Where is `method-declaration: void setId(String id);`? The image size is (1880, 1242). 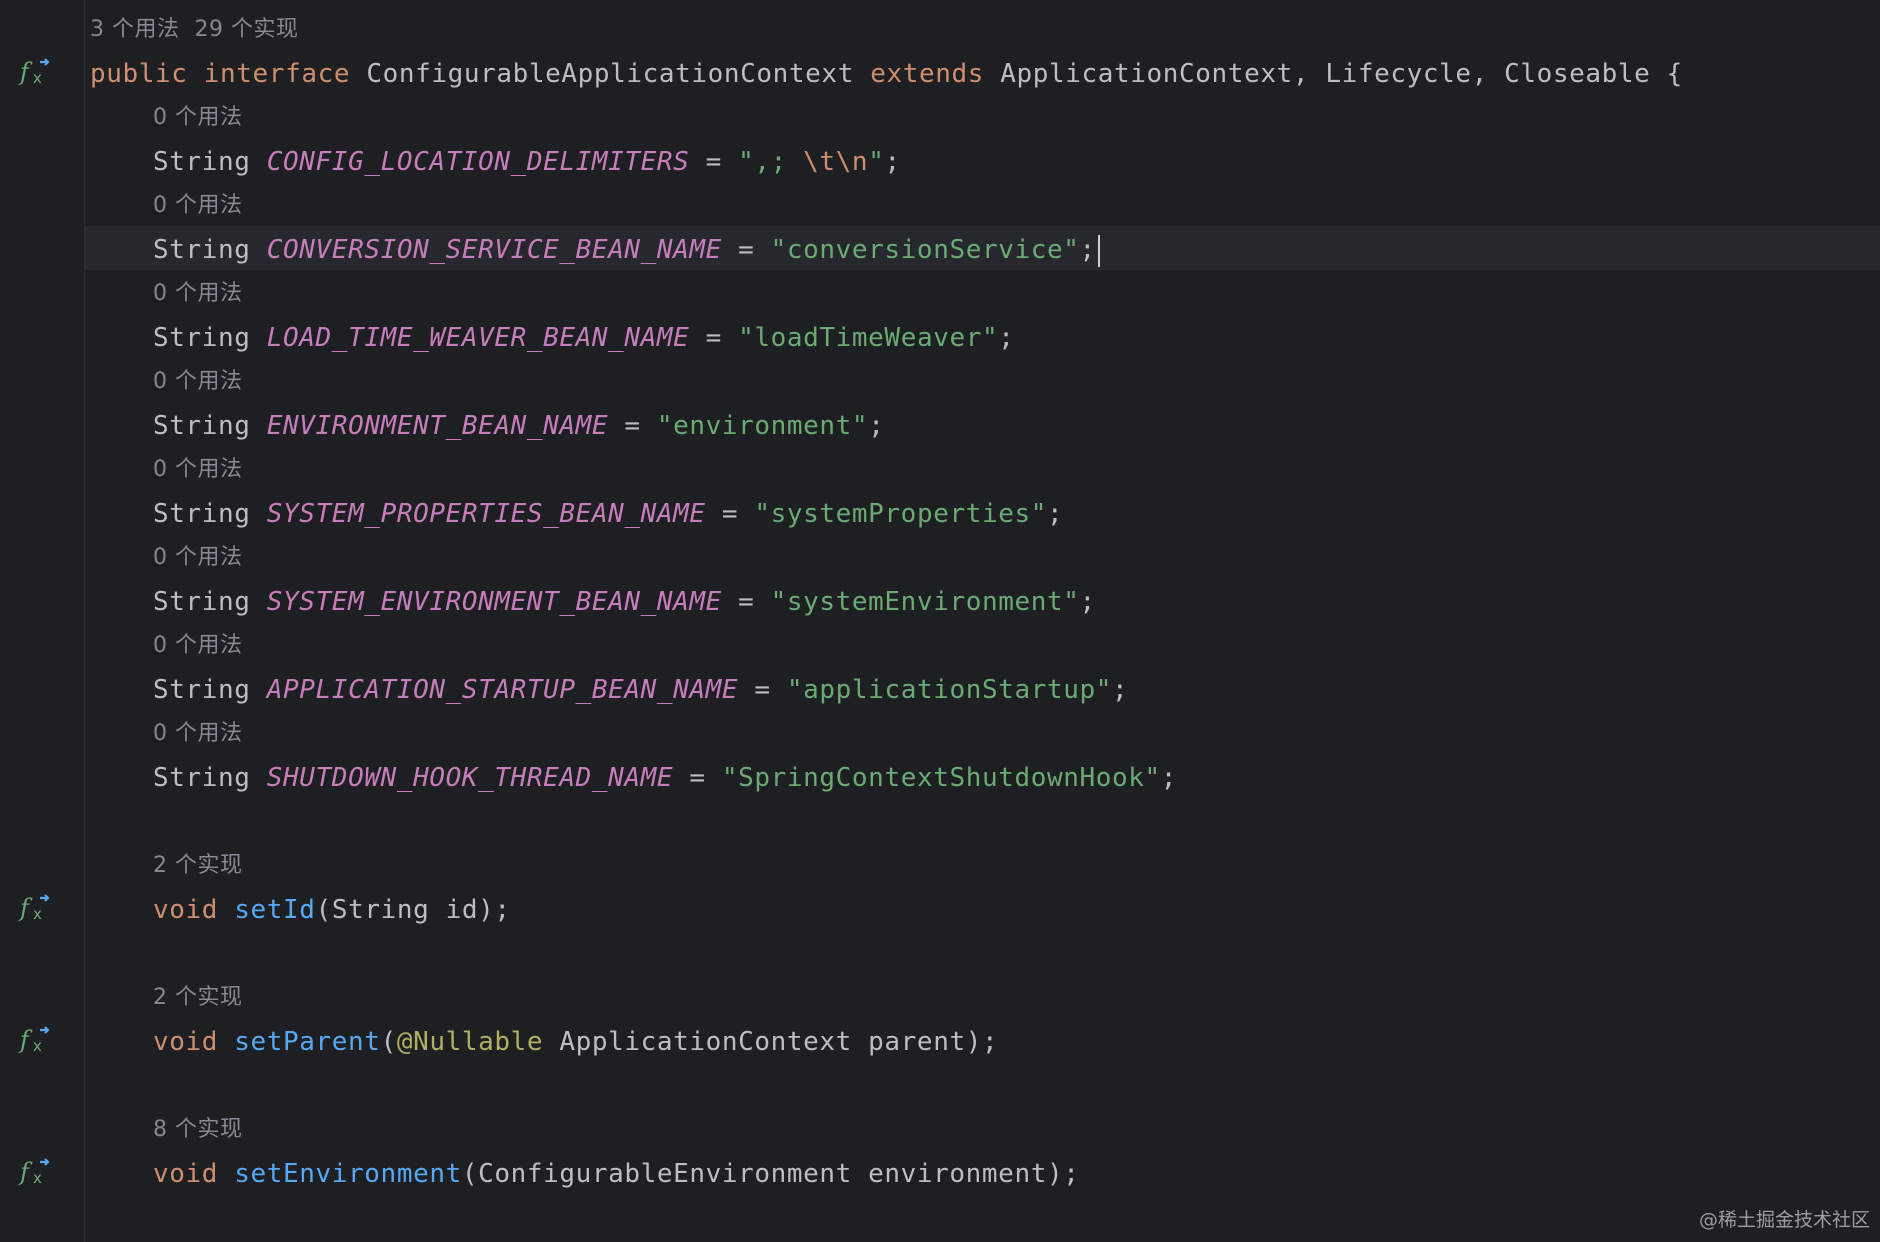 method-declaration: void setId(String id); is located at coordinates (332, 910).